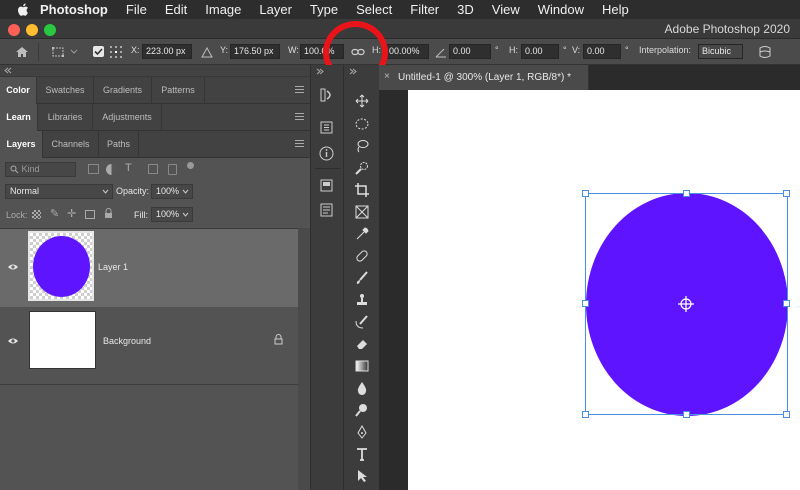 This screenshot has height=490, width=800. What do you see at coordinates (155, 71) in the screenshot?
I see `panel-collapse-bar` at bounding box center [155, 71].